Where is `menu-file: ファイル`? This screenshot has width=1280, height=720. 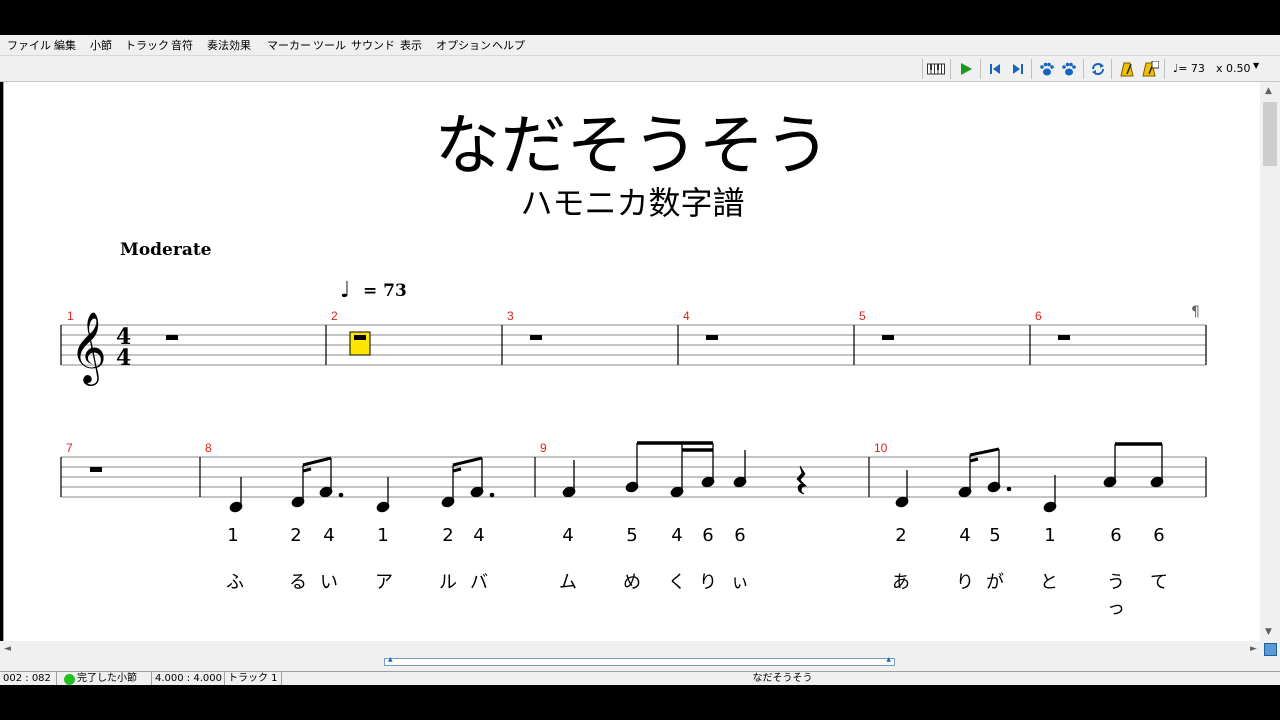 menu-file: ファイル is located at coordinates (29, 45).